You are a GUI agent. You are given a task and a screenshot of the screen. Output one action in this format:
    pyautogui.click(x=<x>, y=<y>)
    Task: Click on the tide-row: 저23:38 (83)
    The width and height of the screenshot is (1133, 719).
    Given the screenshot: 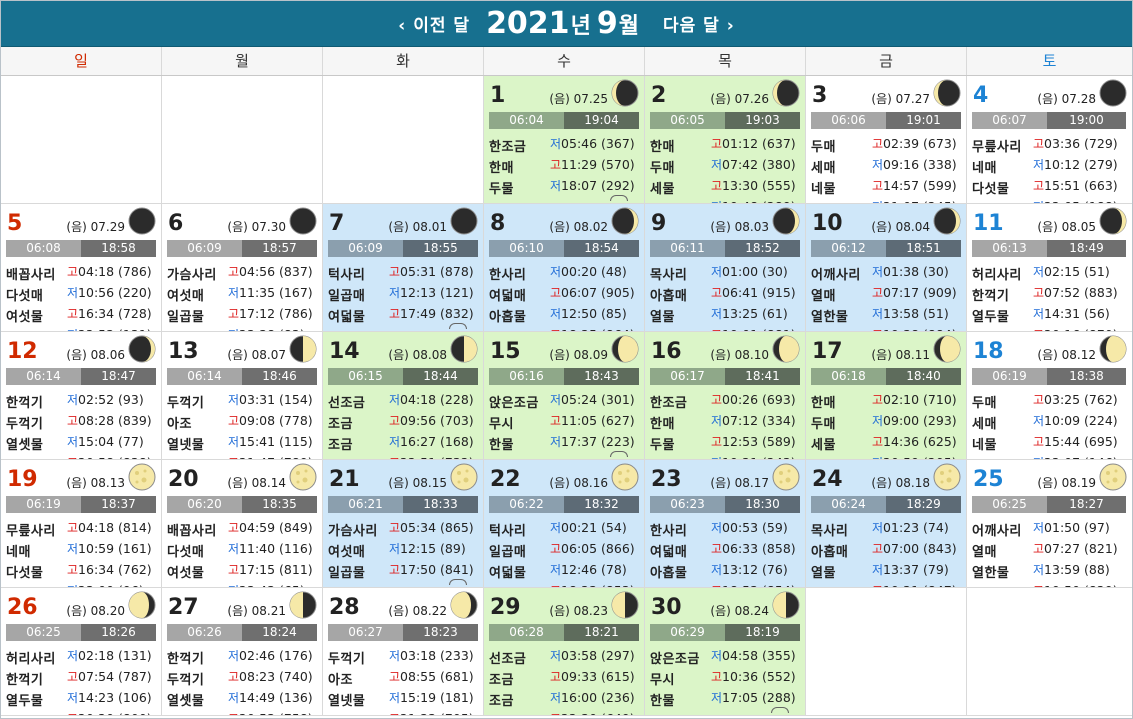 What is the action you would take?
    pyautogui.click(x=243, y=328)
    